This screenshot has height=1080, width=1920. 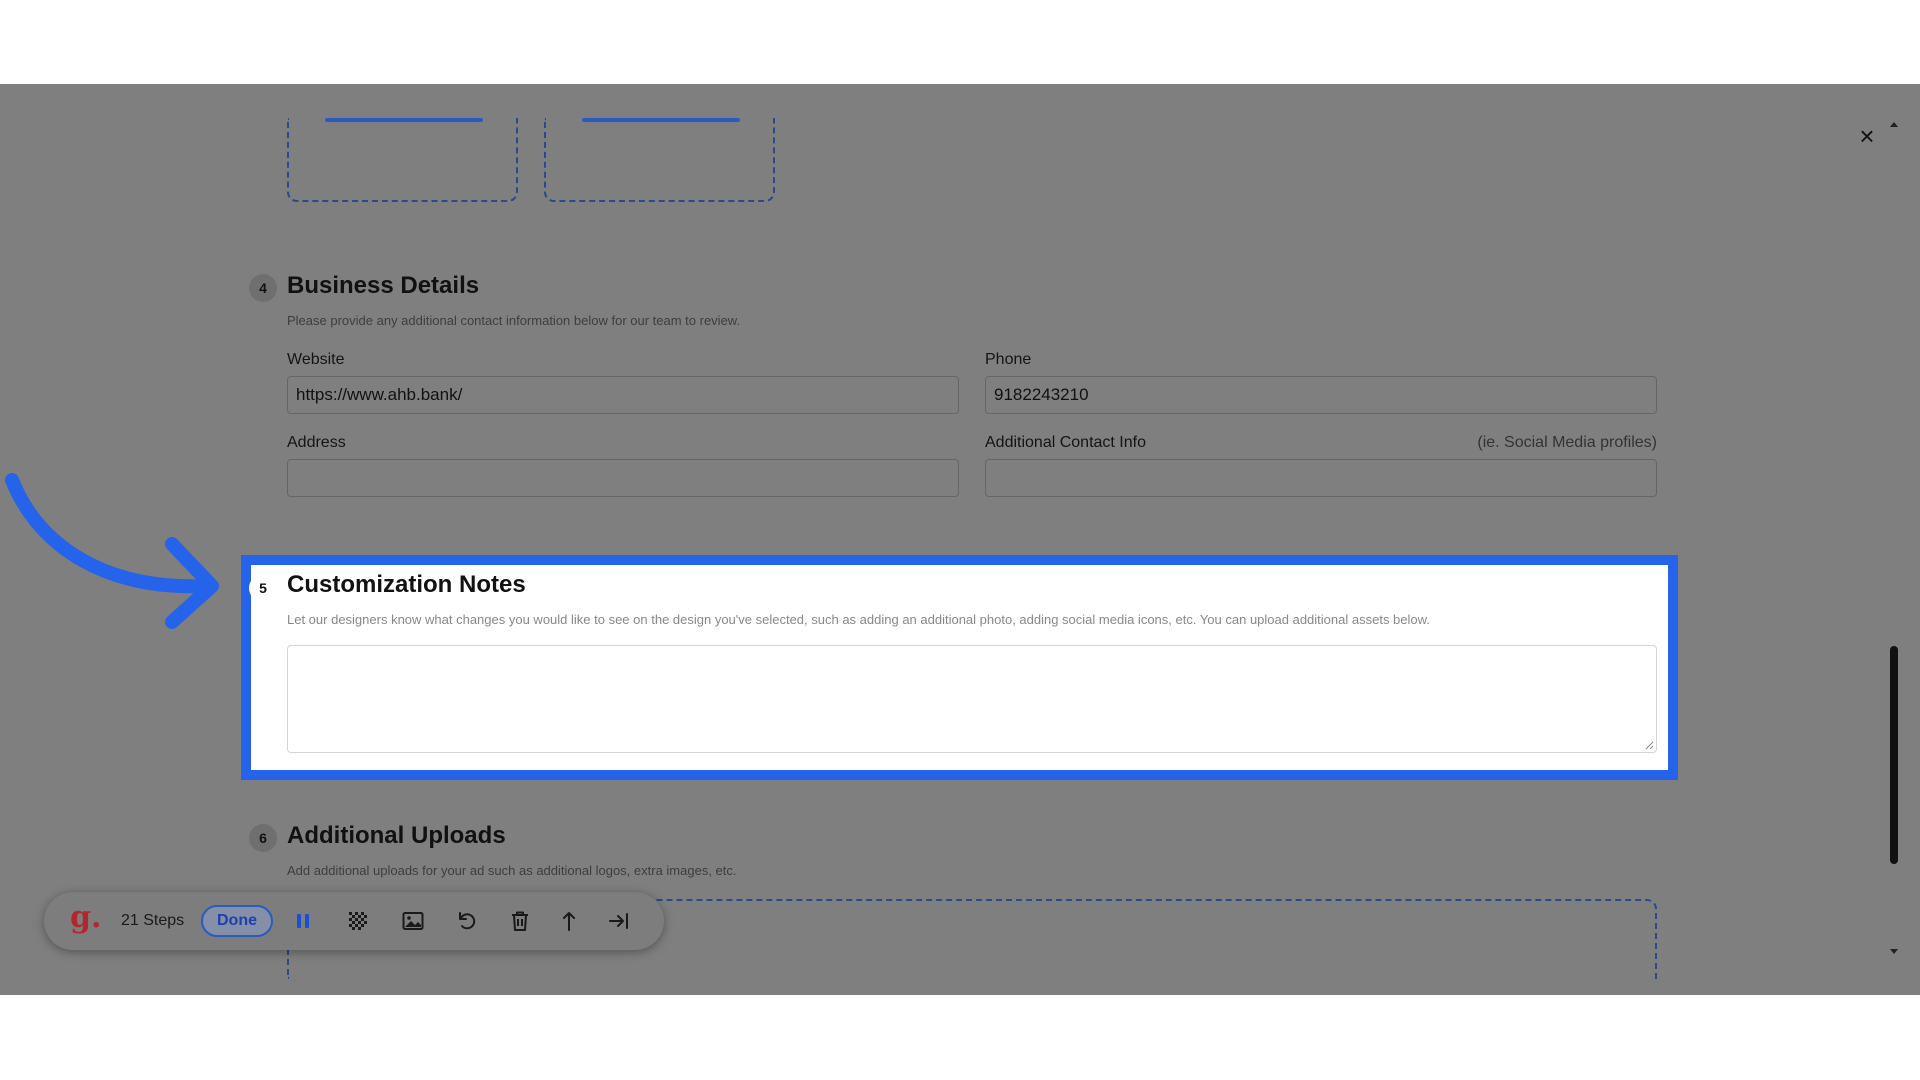 I want to click on pointer-arrow-icon, so click(x=112, y=551).